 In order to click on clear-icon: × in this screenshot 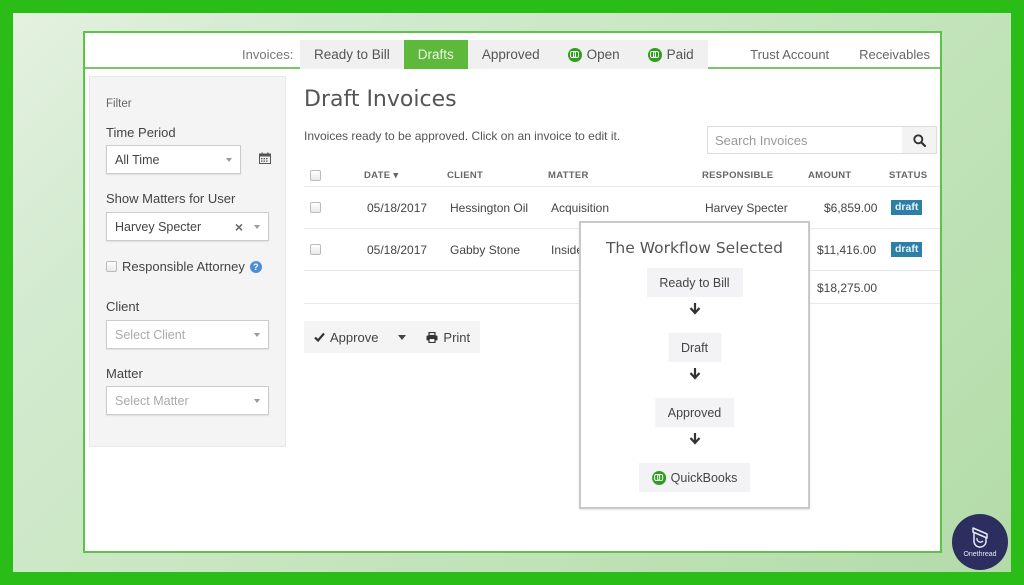, I will do `click(239, 227)`.